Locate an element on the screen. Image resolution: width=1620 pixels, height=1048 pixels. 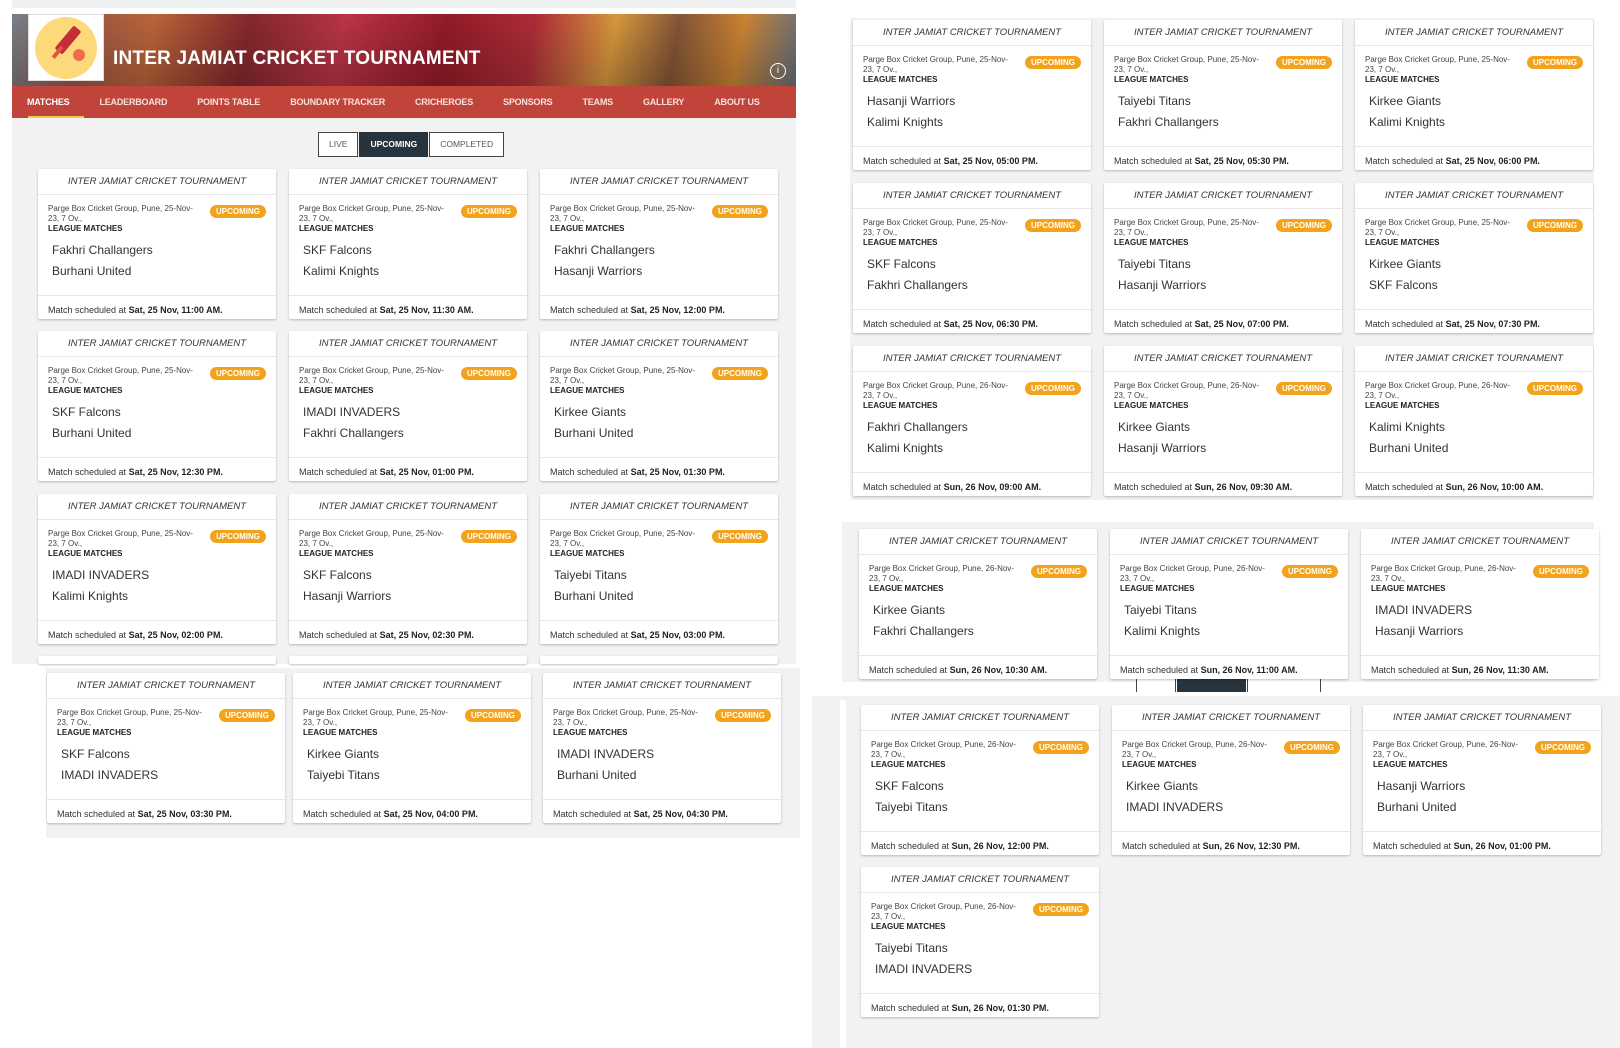
nav-item-leaderboard: LEADERBOARD is located at coordinates (133, 102).